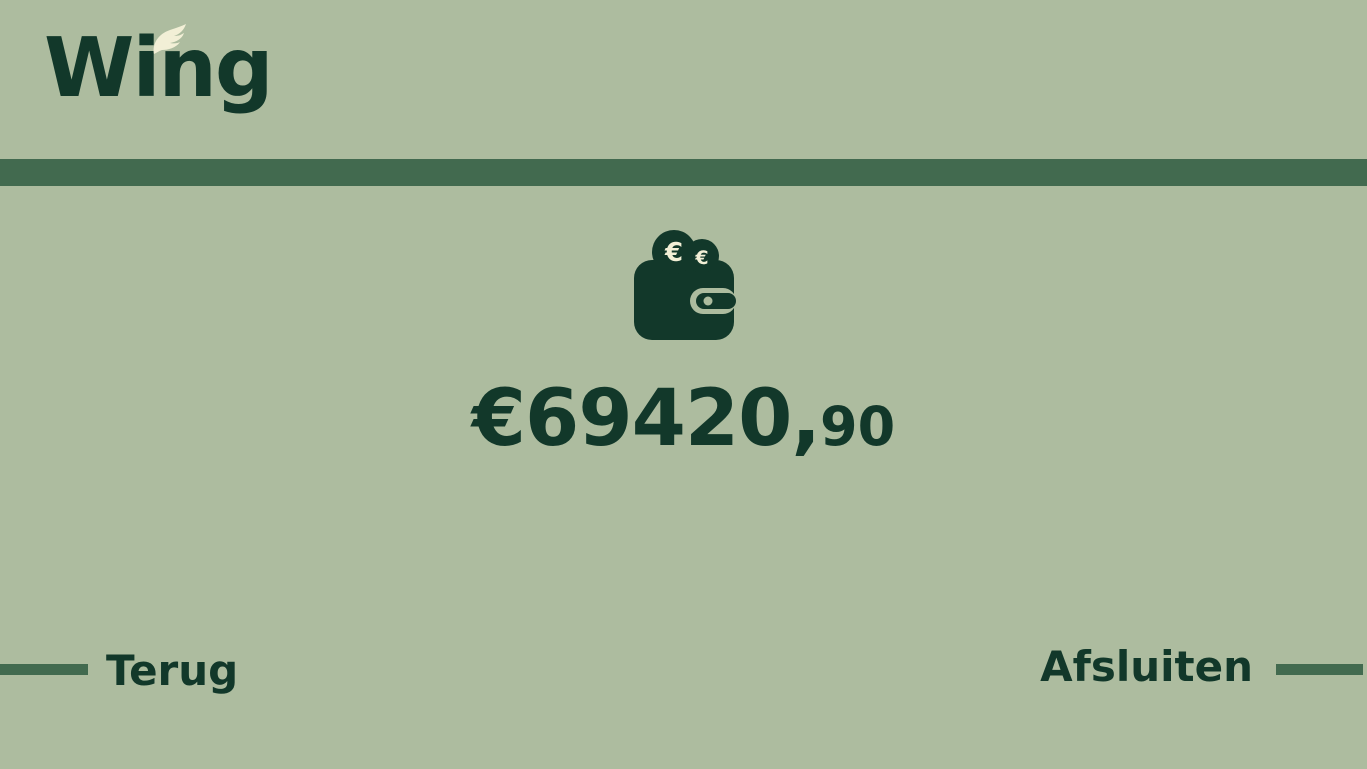 This screenshot has width=1367, height=769. Describe the element at coordinates (172, 671) in the screenshot. I see `back-button: Terug` at that location.